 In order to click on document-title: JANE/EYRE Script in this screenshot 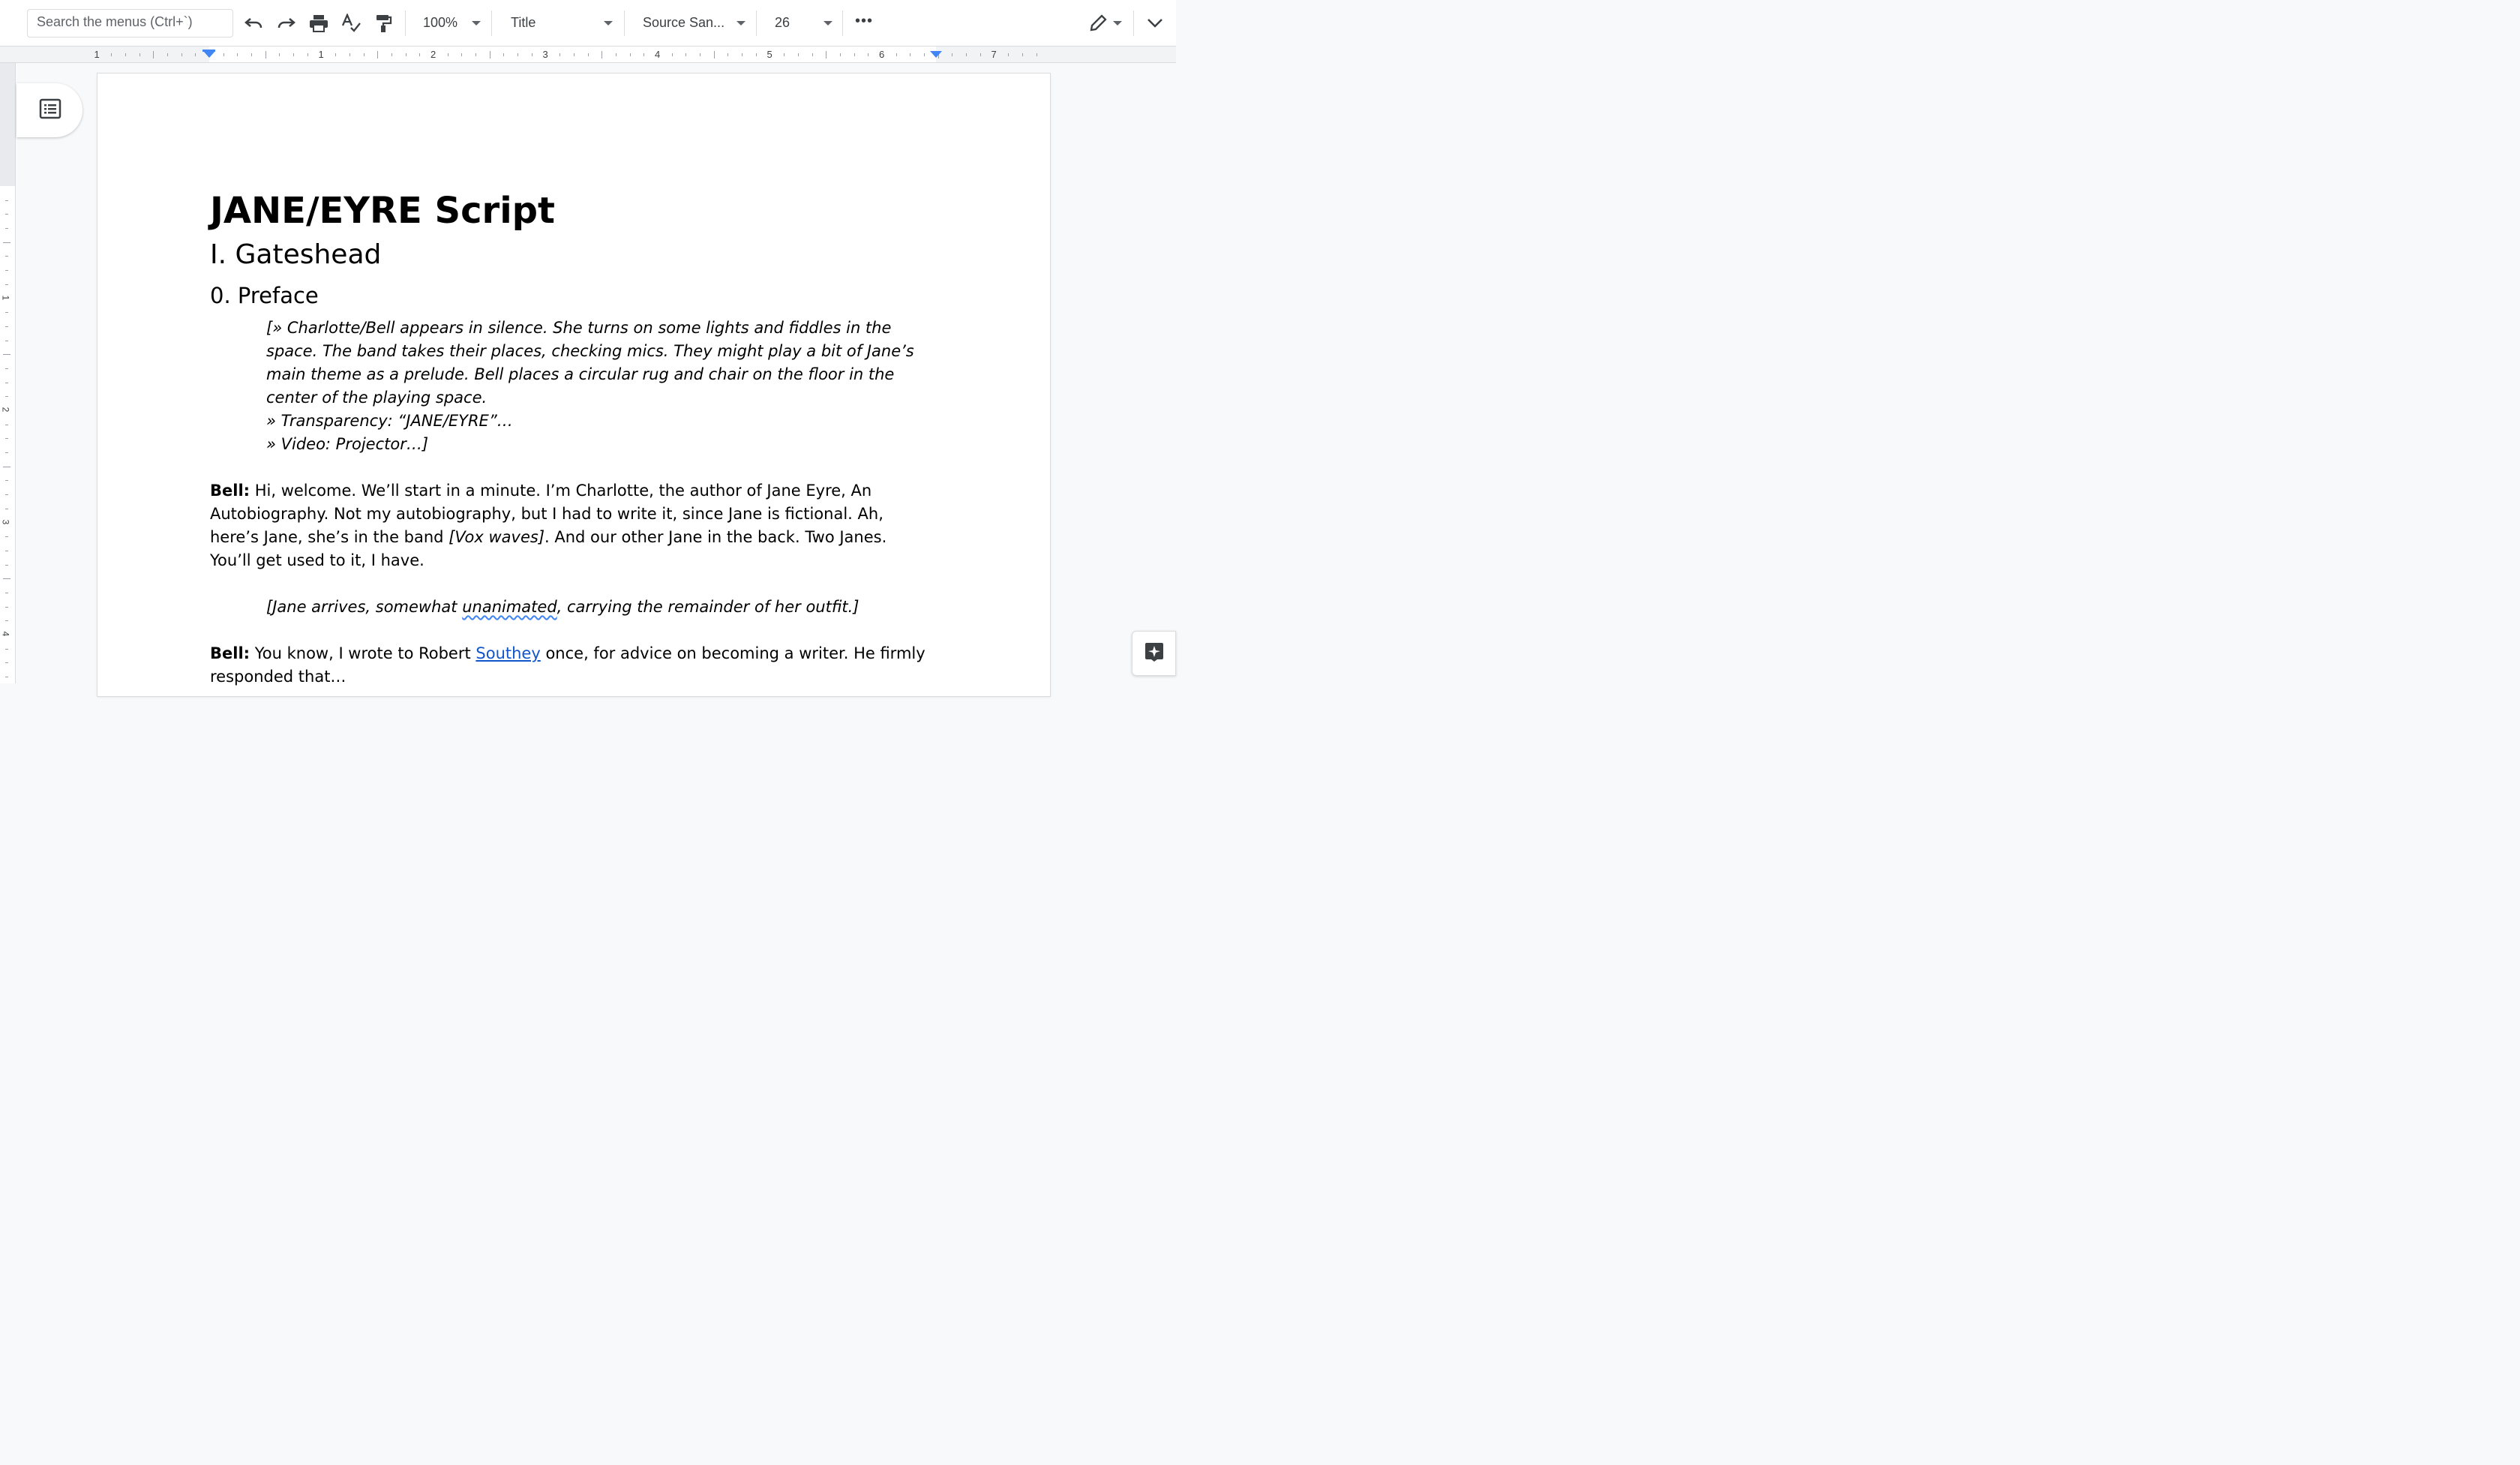, I will do `click(382, 211)`.